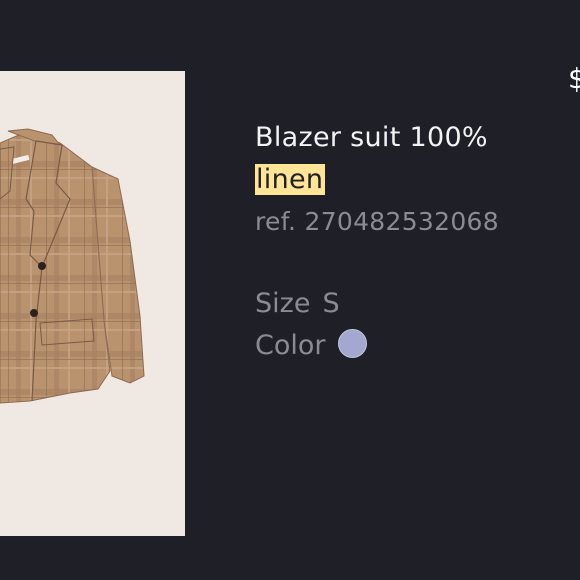 The height and width of the screenshot is (580, 580). Describe the element at coordinates (377, 221) in the screenshot. I see `product-reference: ref. 270482532068` at that location.